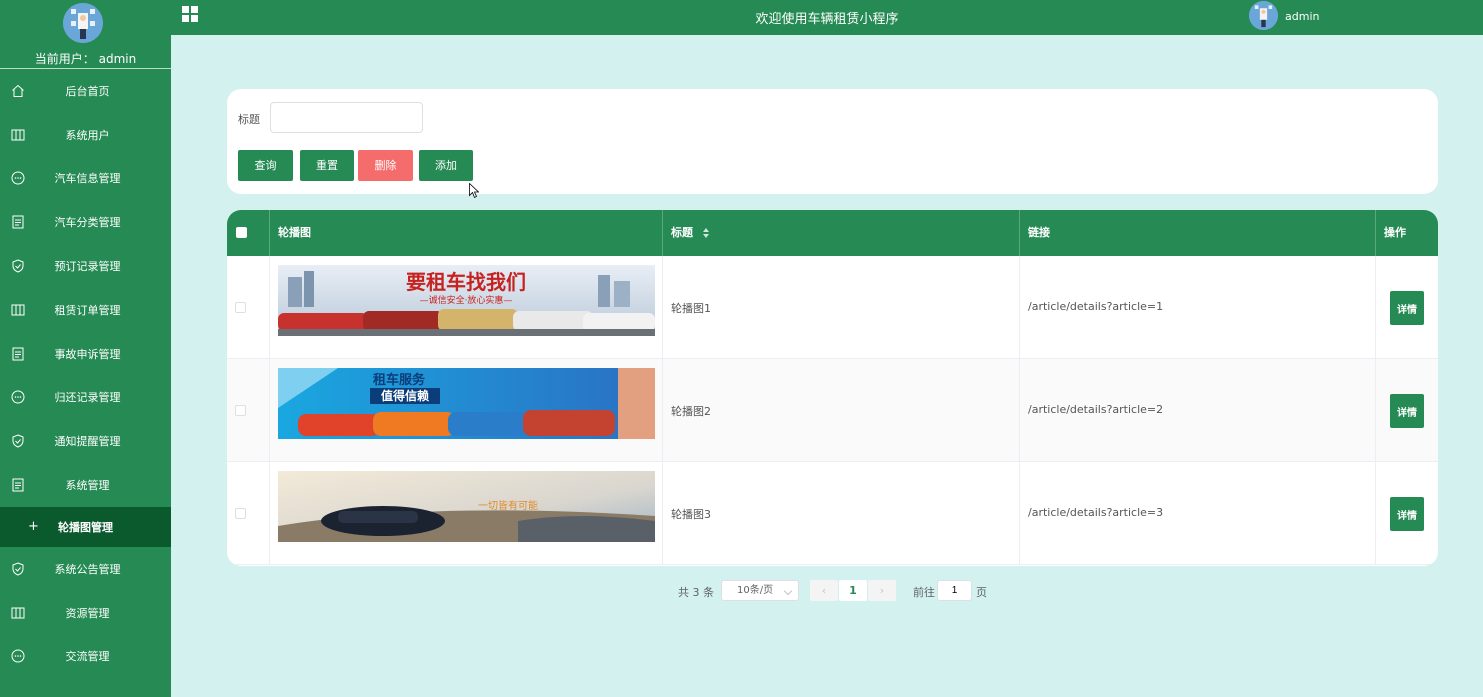 This screenshot has height=697, width=1483. I want to click on mouse-cursor-icon, so click(474, 191).